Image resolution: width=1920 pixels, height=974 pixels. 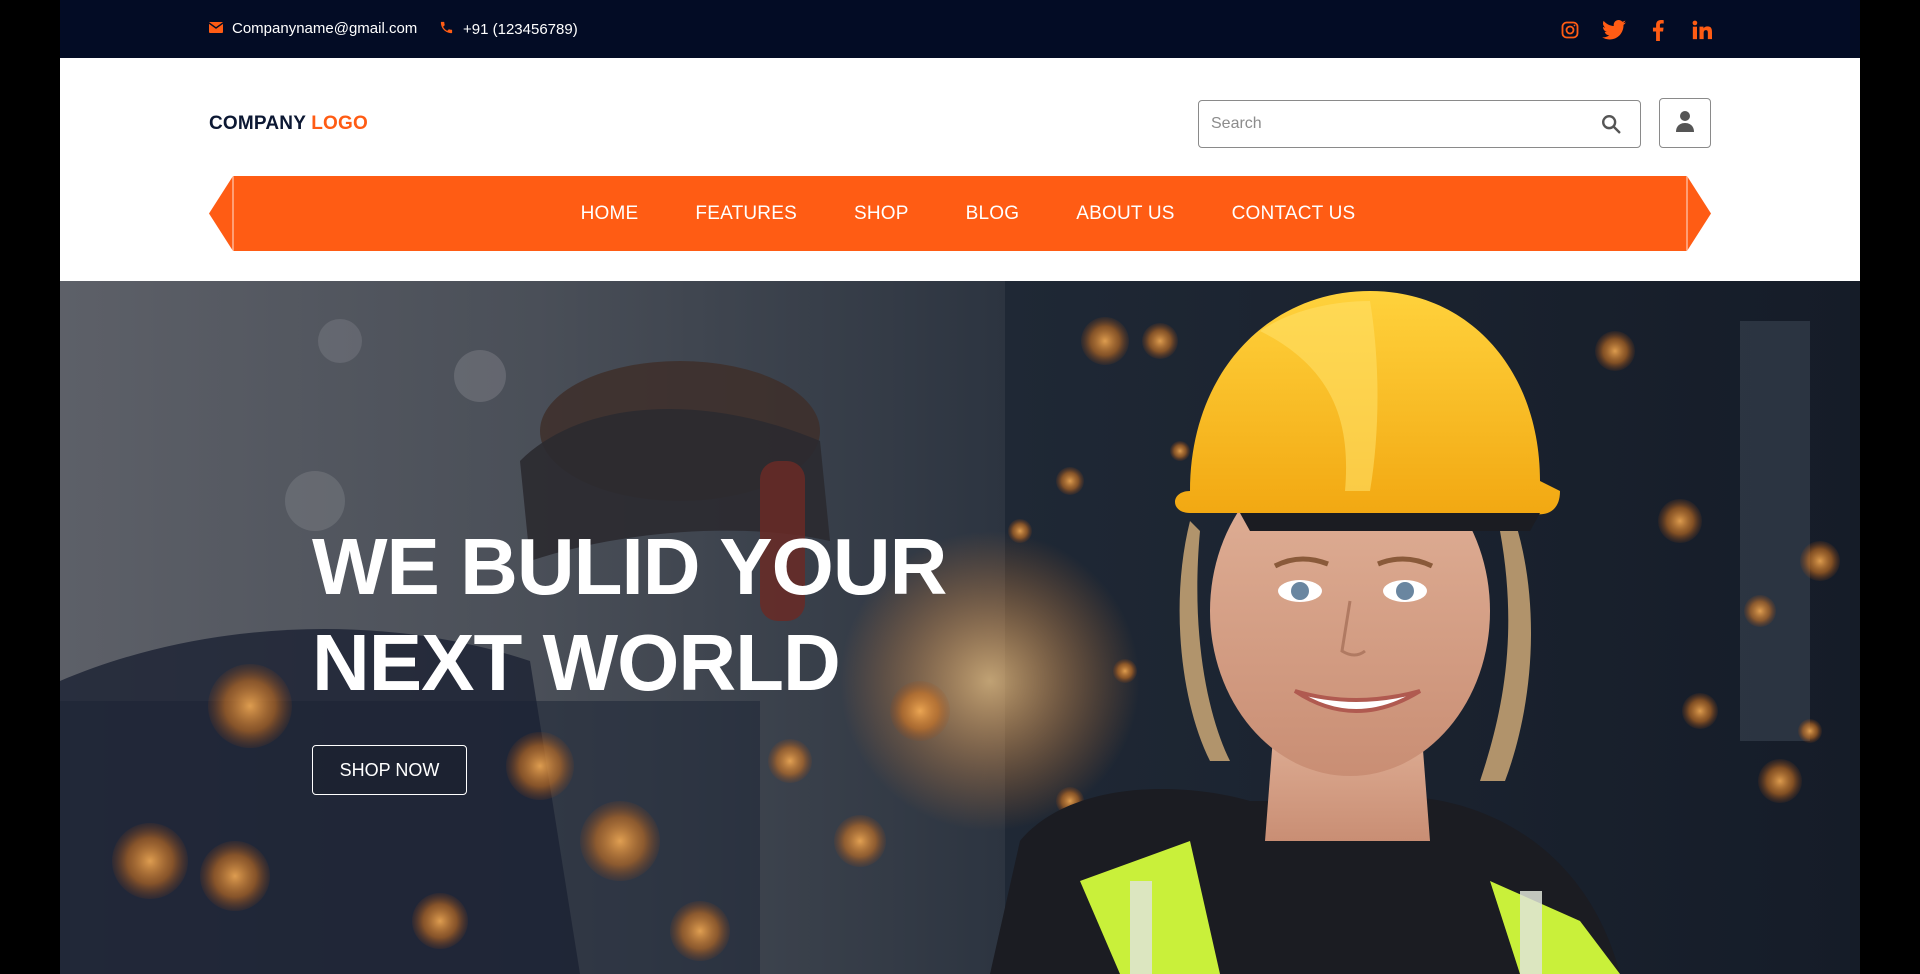 I want to click on nav-item-blog: BLOG, so click(x=993, y=214).